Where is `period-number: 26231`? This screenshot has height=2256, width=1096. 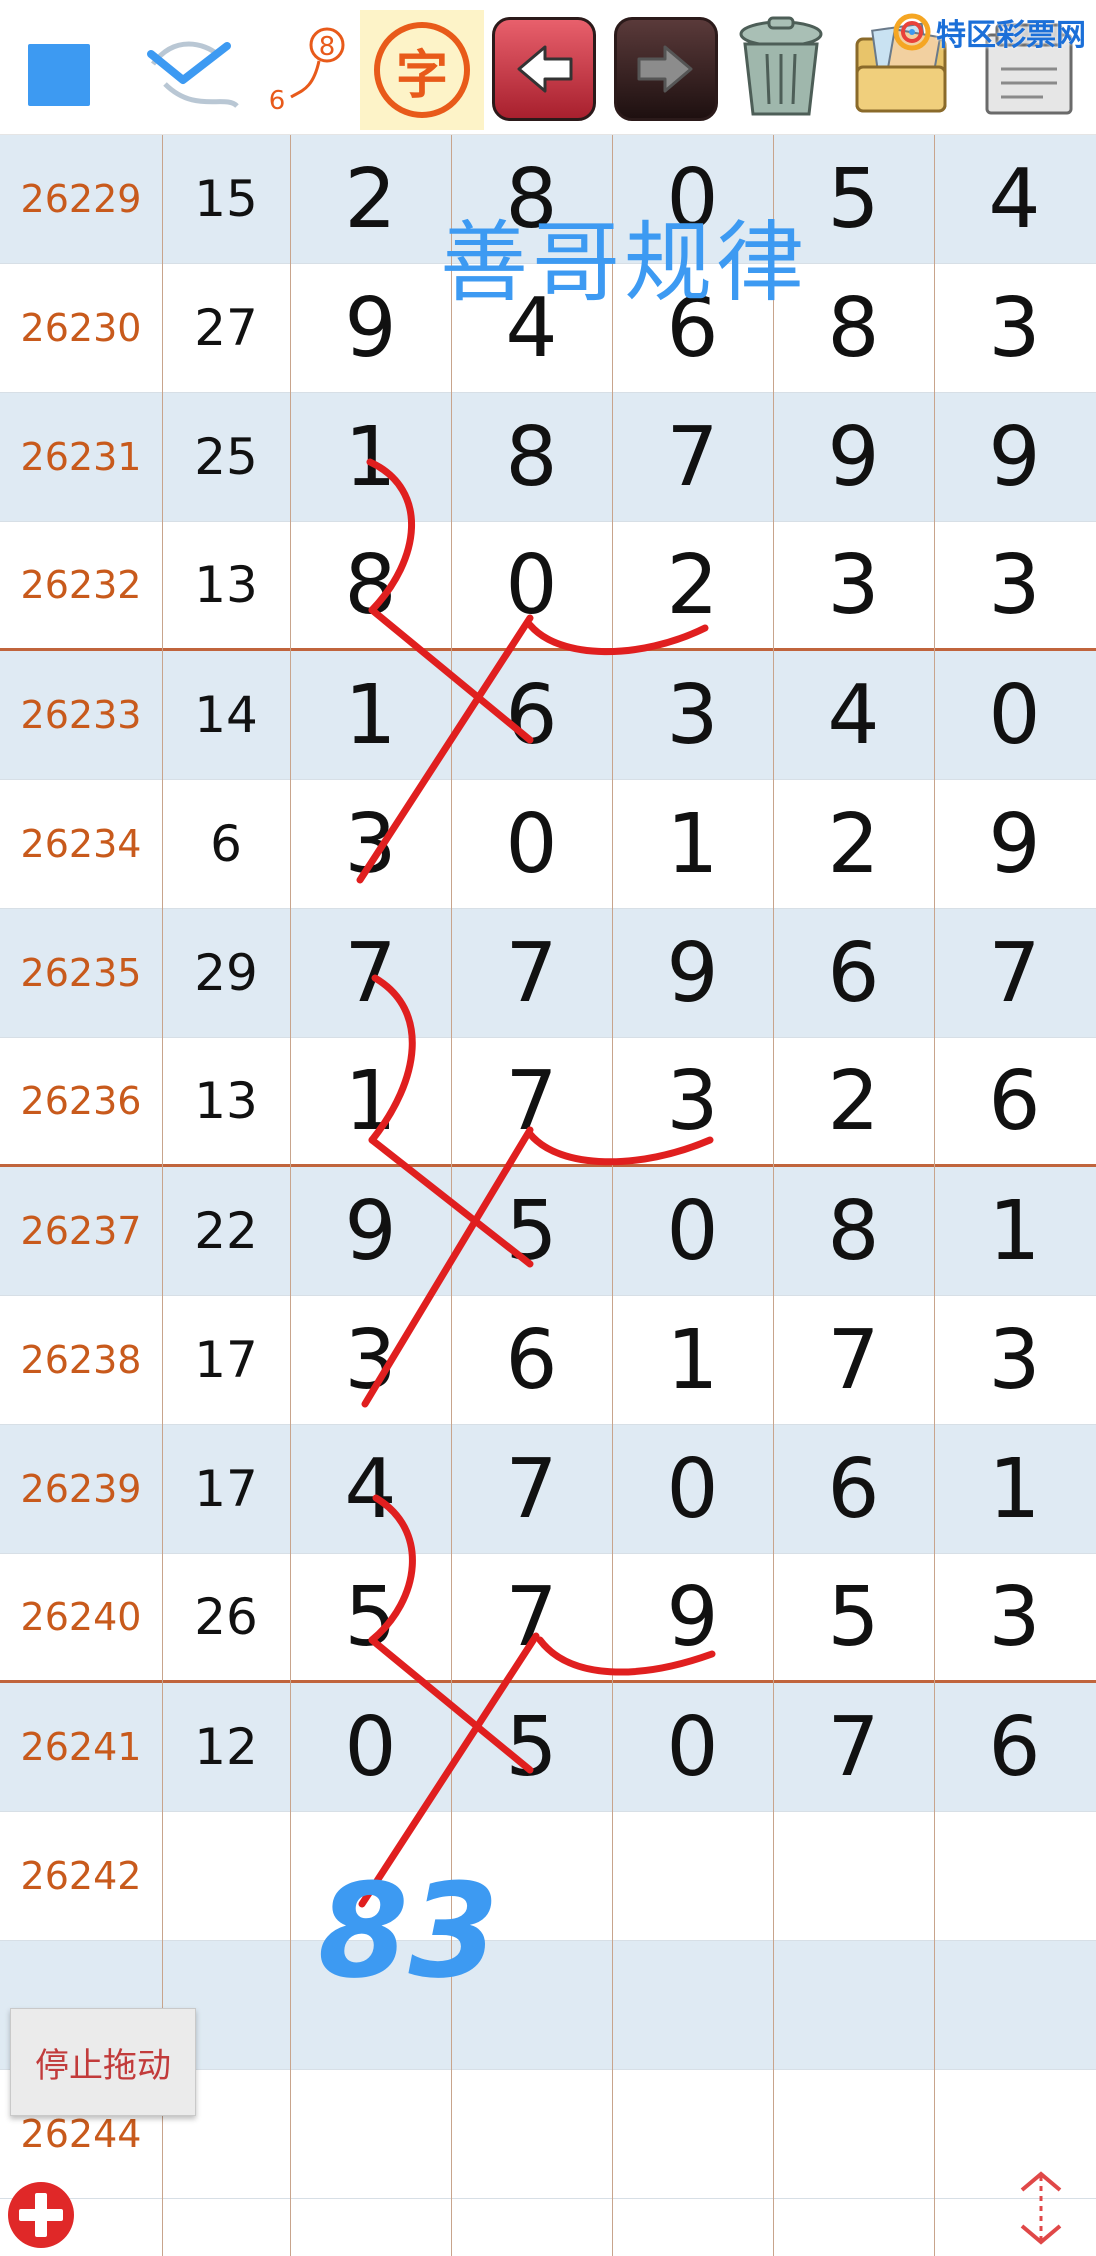
period-number: 26231 is located at coordinates (81, 457).